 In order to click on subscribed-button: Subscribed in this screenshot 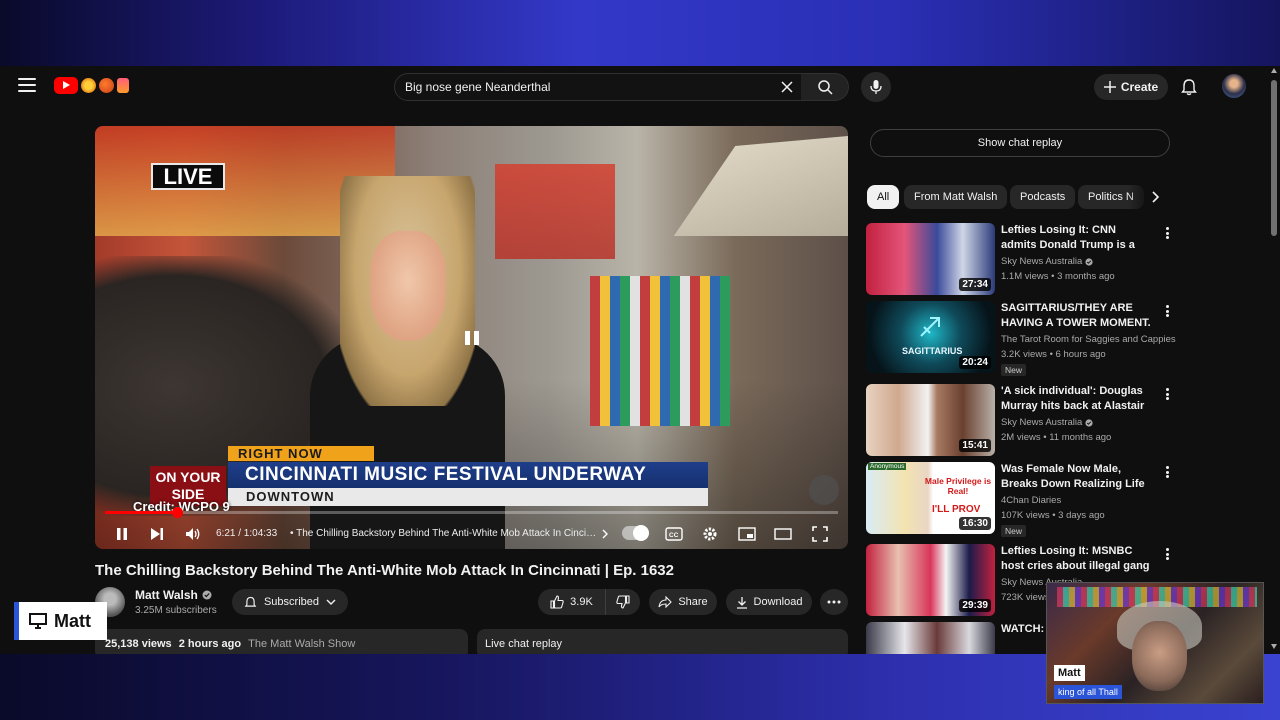, I will do `click(290, 602)`.